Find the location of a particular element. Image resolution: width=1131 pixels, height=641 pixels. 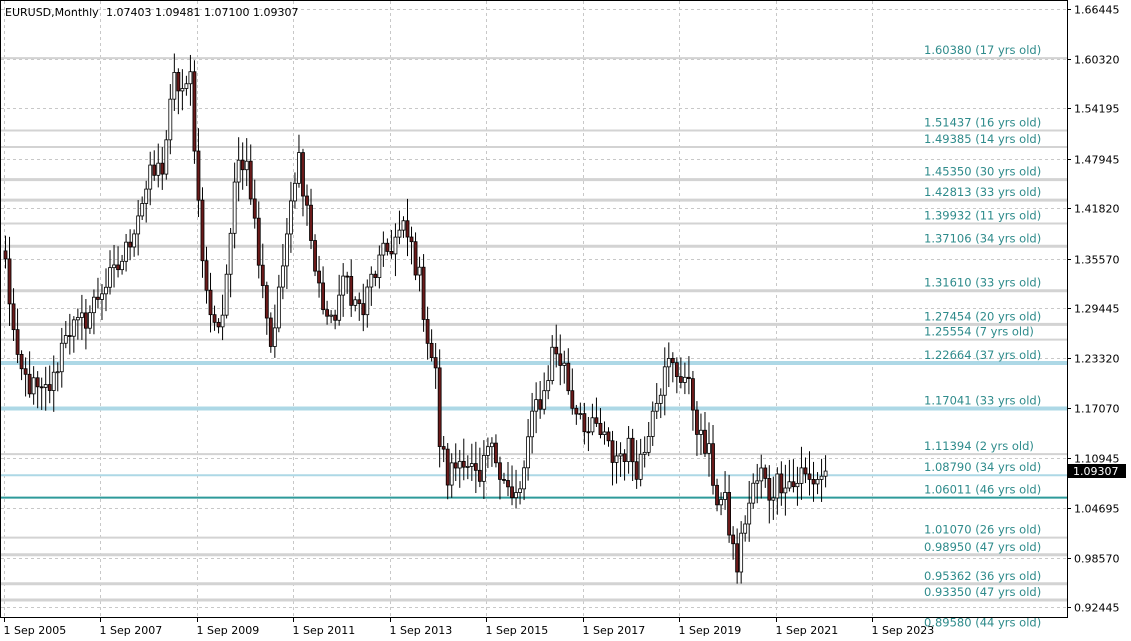

x-tick-label: 1 Sep 2015 is located at coordinates (517, 630).